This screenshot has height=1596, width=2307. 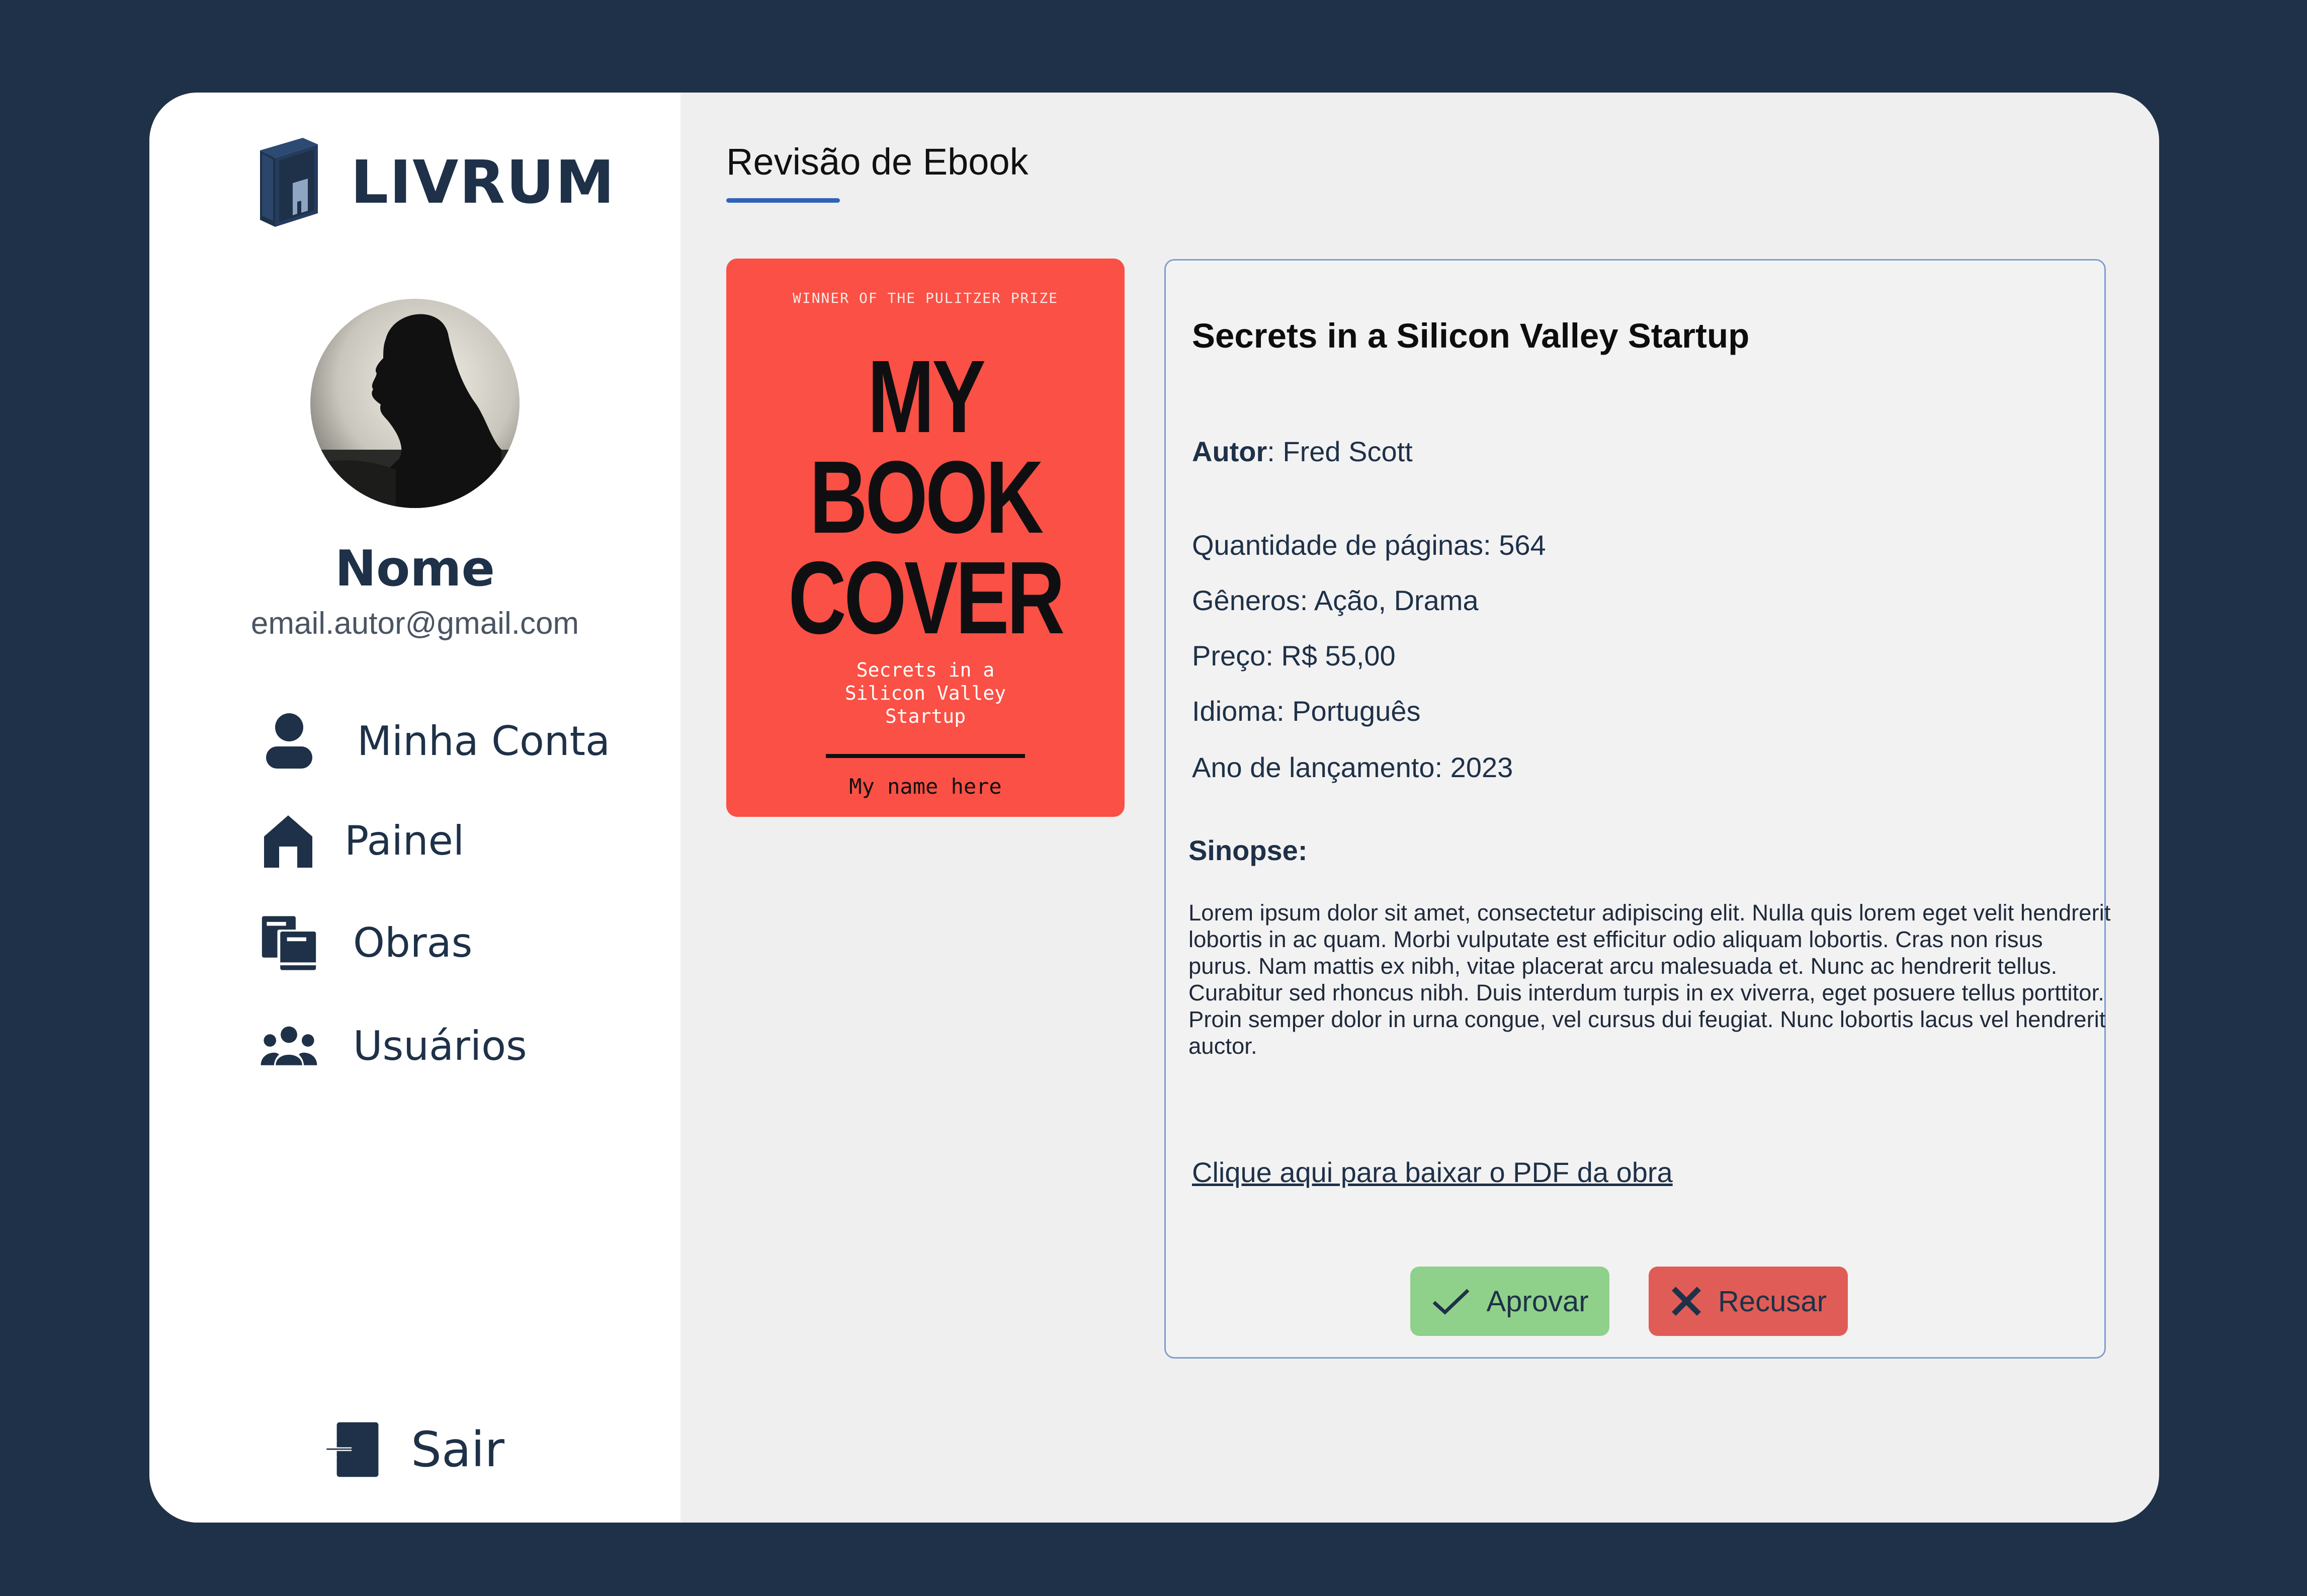 I want to click on download-pdf-link: Clique aqui para baixar o PDF da obra, so click(x=1433, y=1172).